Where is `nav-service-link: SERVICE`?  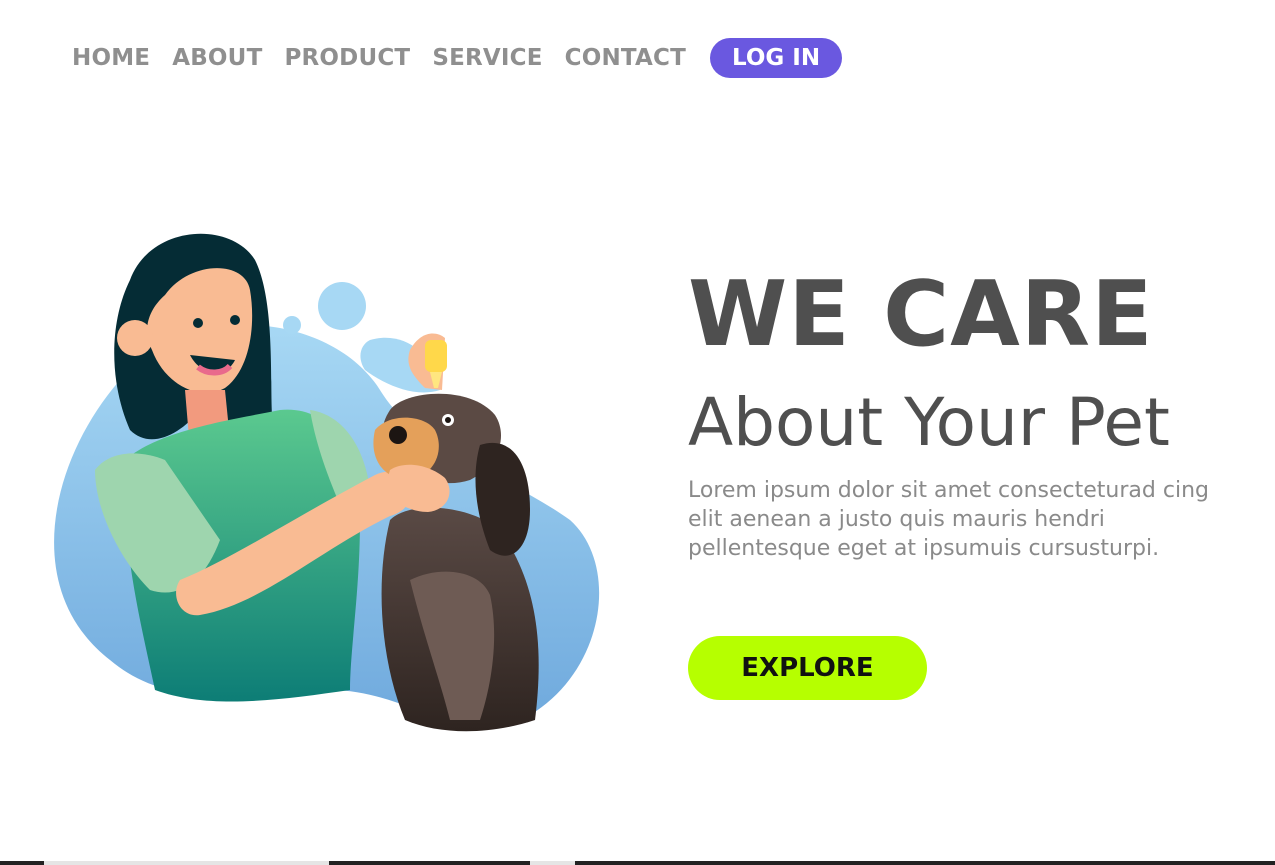 nav-service-link: SERVICE is located at coordinates (487, 58).